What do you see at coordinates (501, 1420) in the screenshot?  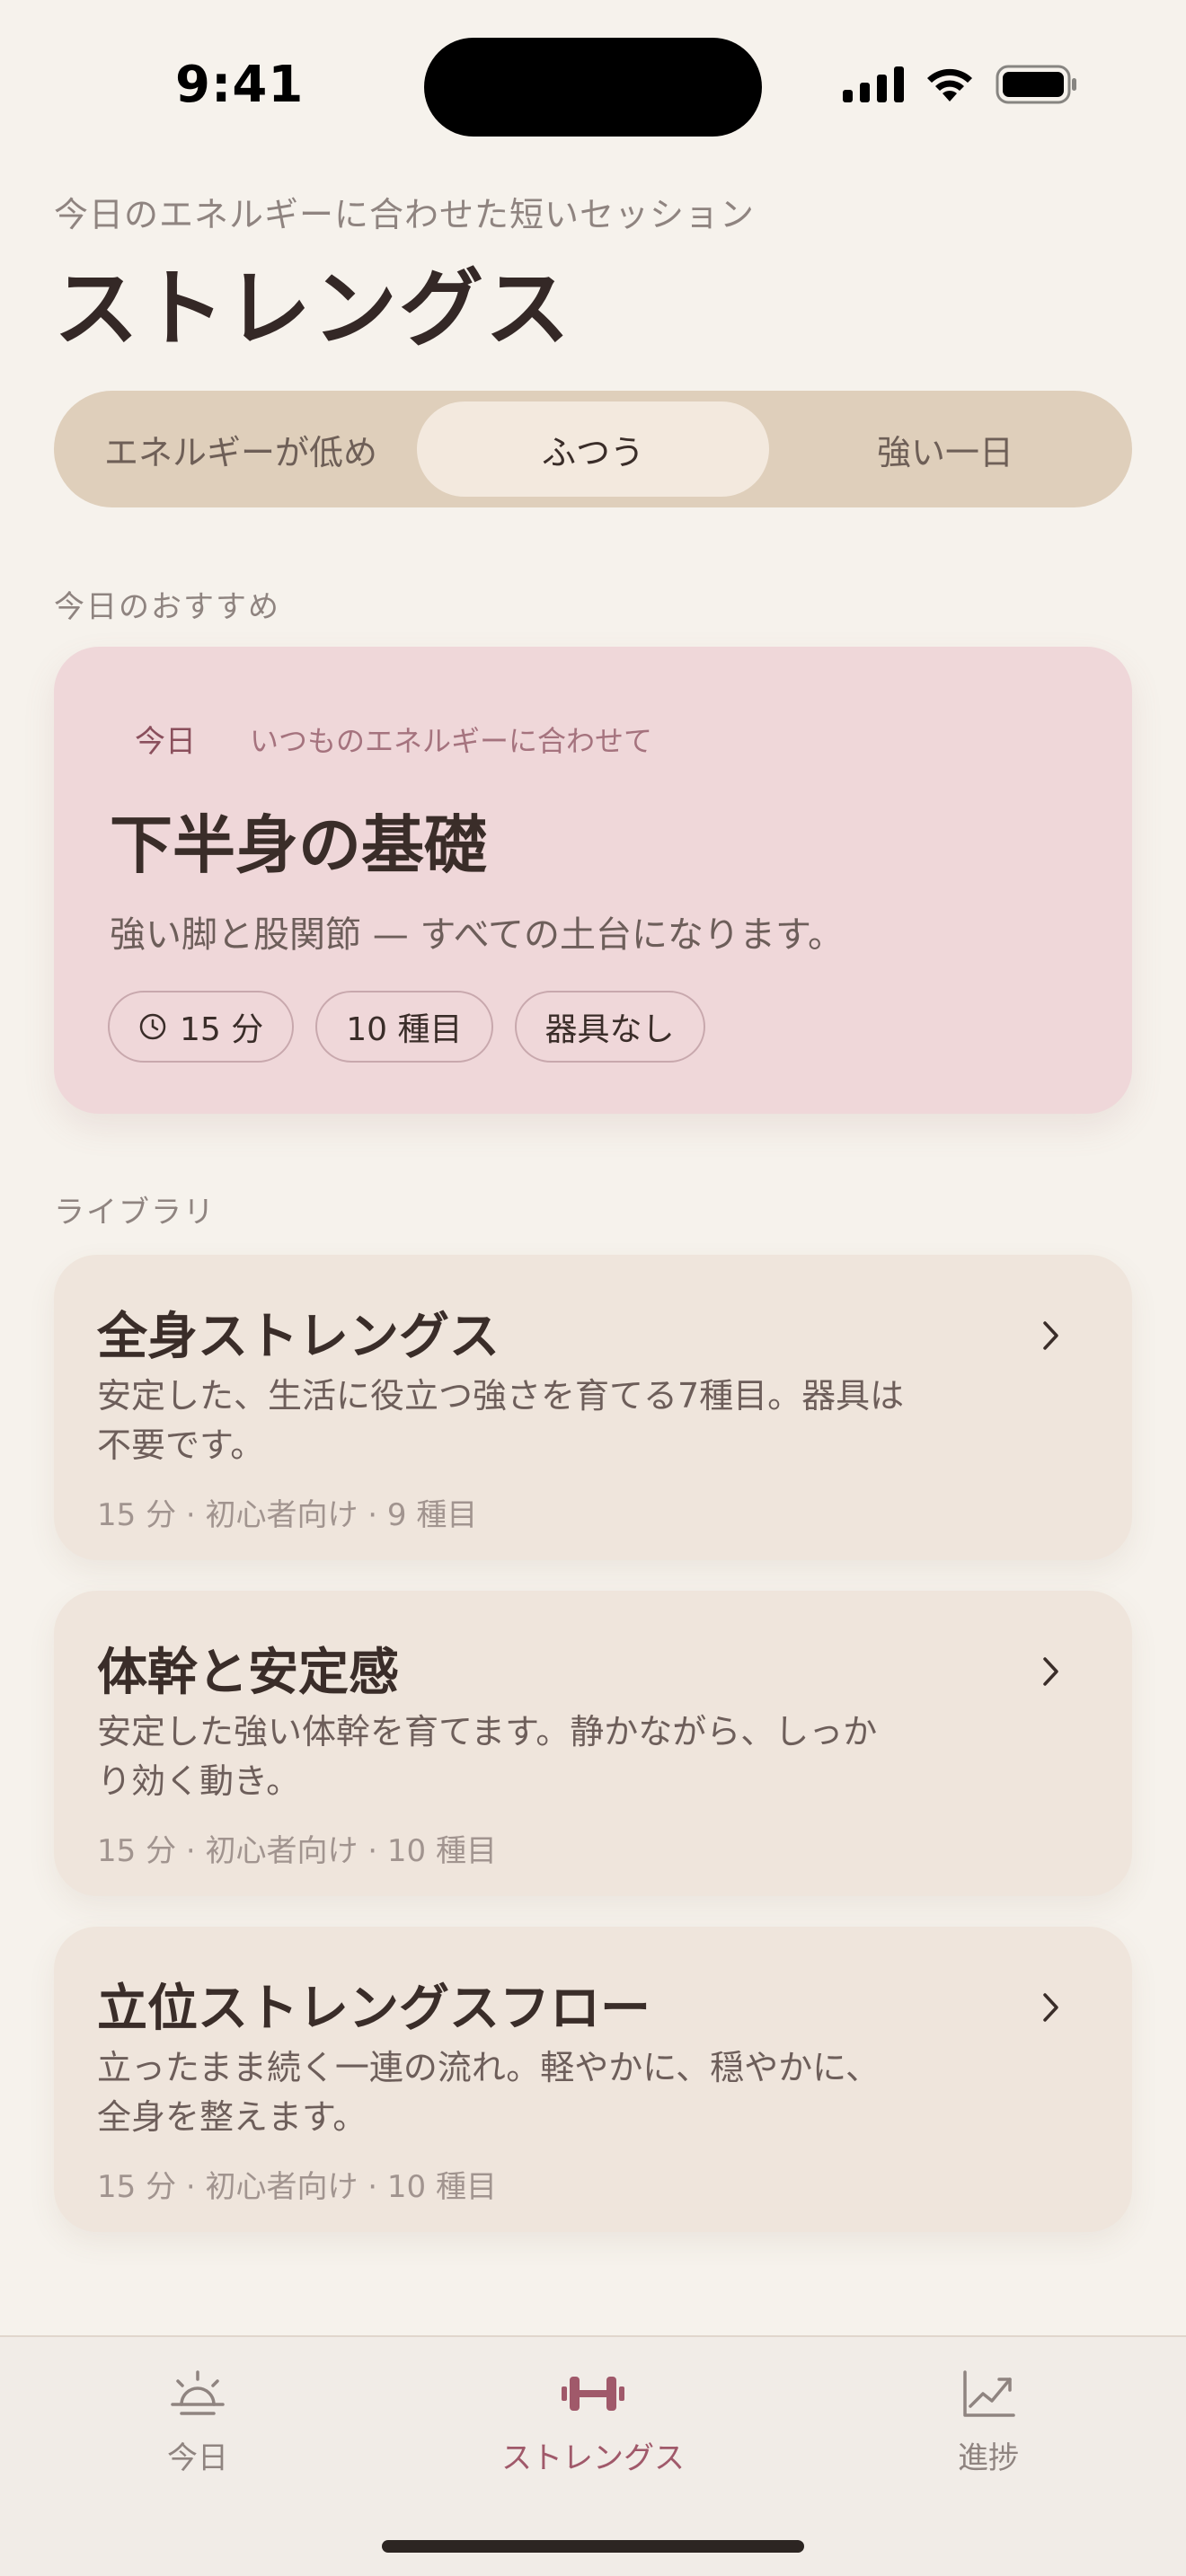 I see `library-item-description: 安定した、生活に役立つ強さを育てる7種目。器具は不要です。` at bounding box center [501, 1420].